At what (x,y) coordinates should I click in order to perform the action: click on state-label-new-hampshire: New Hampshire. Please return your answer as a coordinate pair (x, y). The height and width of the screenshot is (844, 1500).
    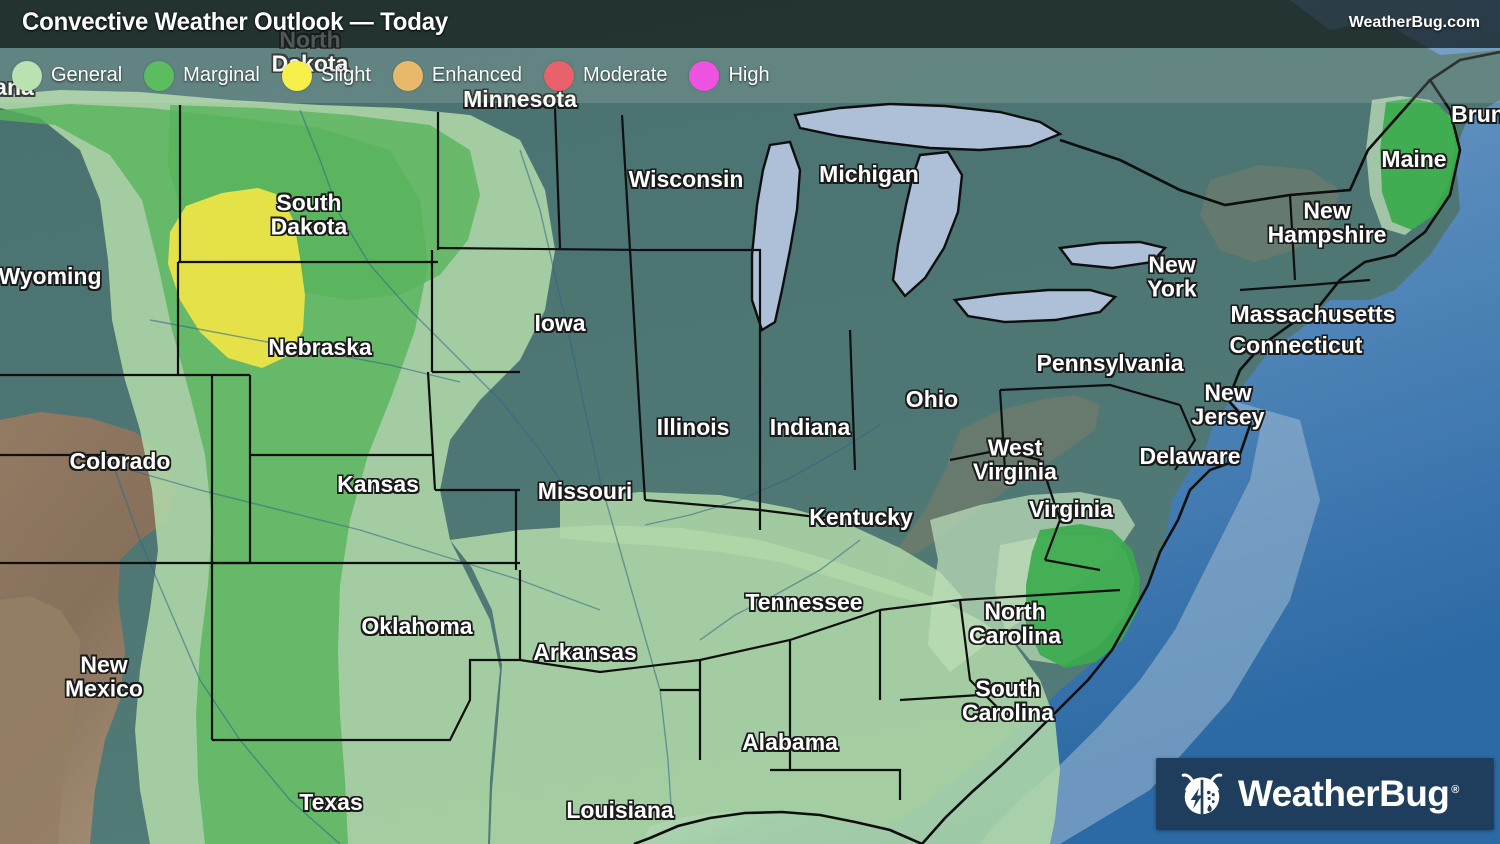
    Looking at the image, I should click on (1327, 222).